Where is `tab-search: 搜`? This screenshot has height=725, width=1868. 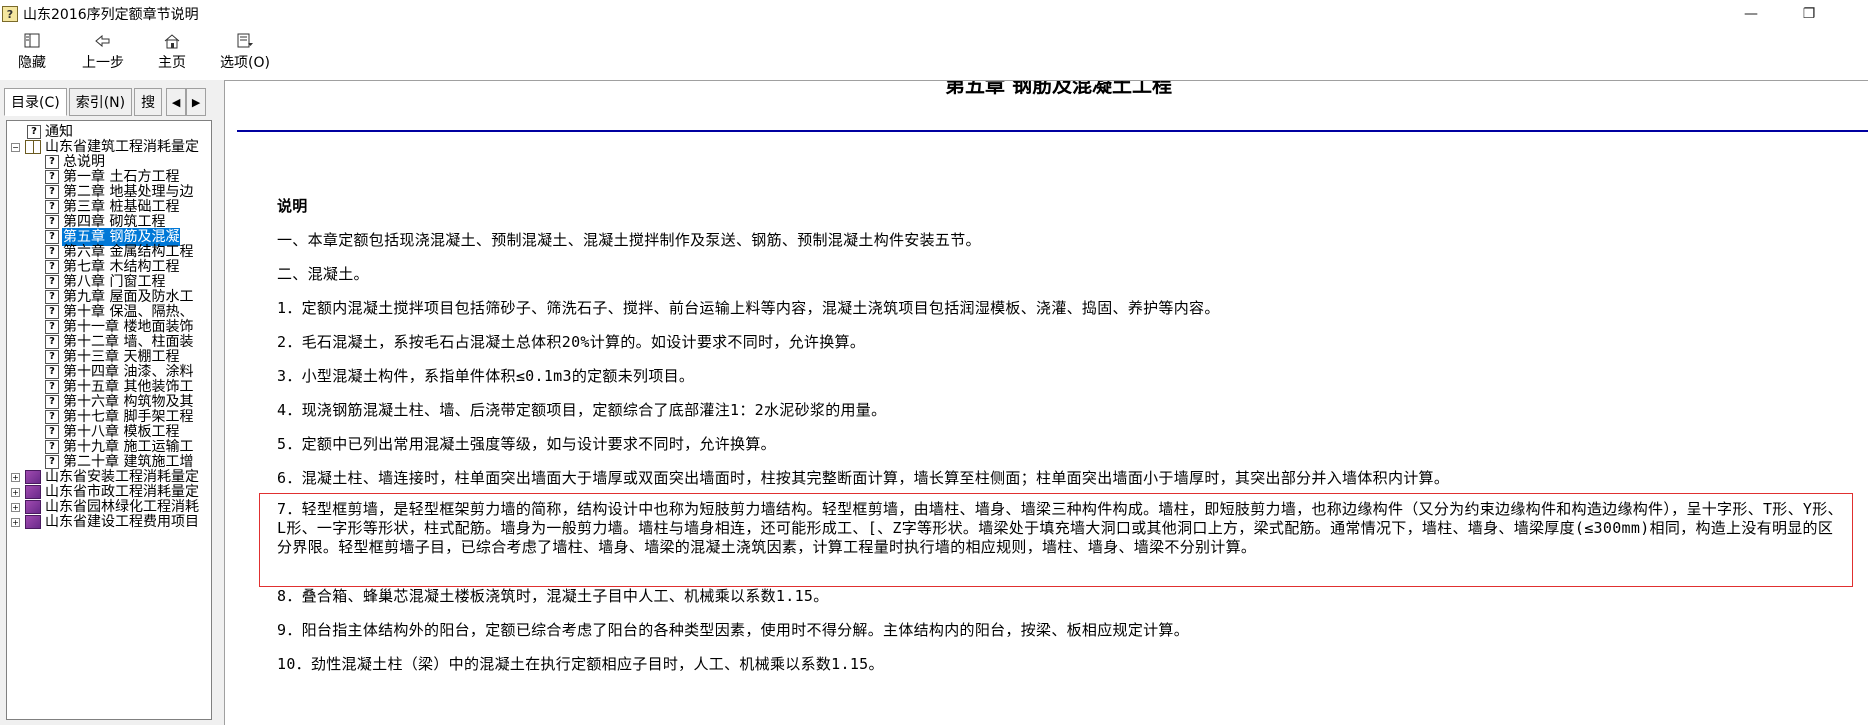
tab-search: 搜 is located at coordinates (148, 102).